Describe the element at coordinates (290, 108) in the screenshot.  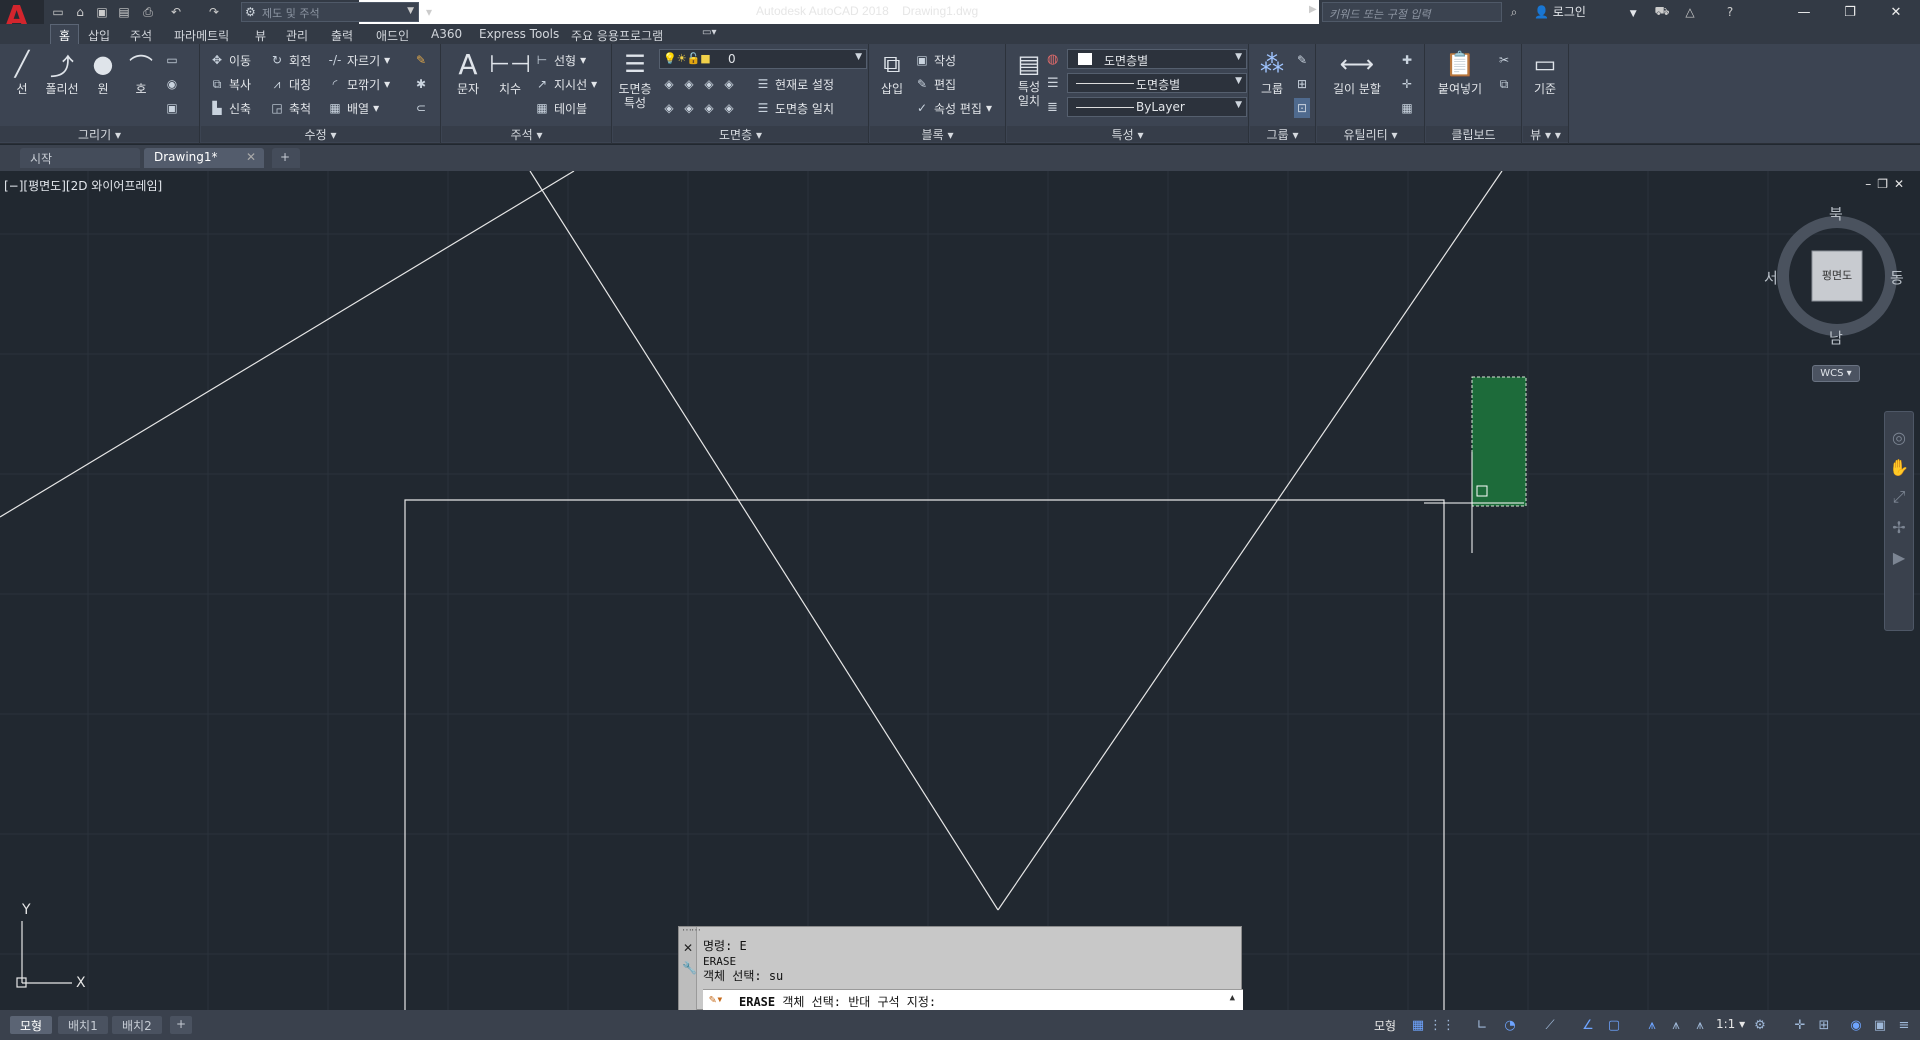
I see `scale-button: ◲ 축척` at that location.